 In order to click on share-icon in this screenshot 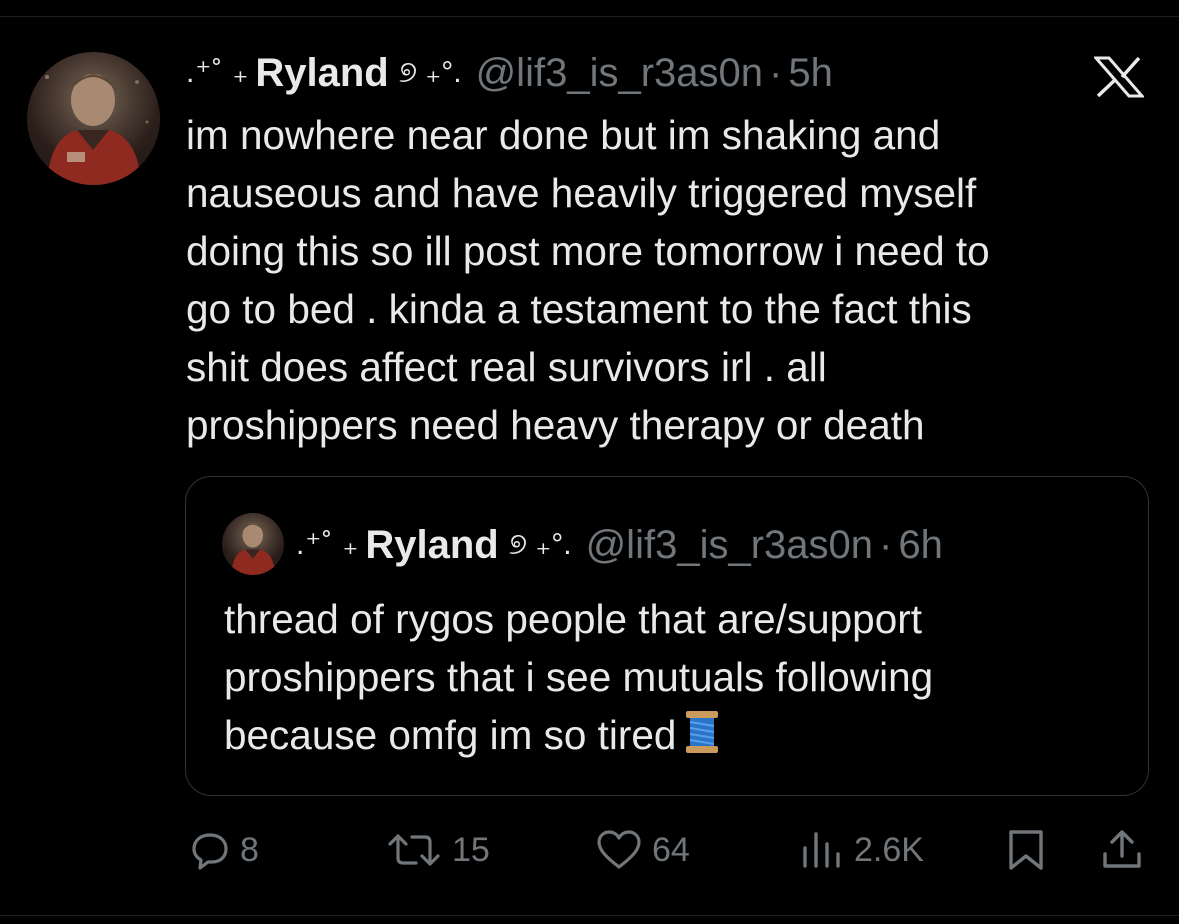, I will do `click(1122, 849)`.